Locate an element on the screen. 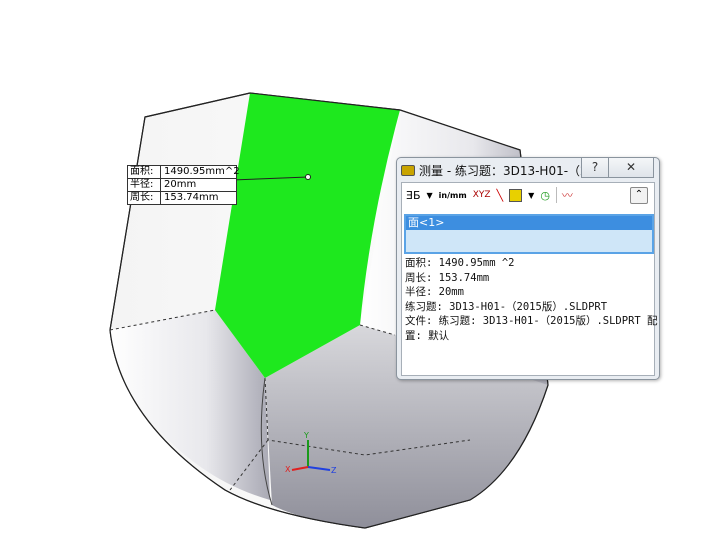  history-icon: ◷ is located at coordinates (545, 195).